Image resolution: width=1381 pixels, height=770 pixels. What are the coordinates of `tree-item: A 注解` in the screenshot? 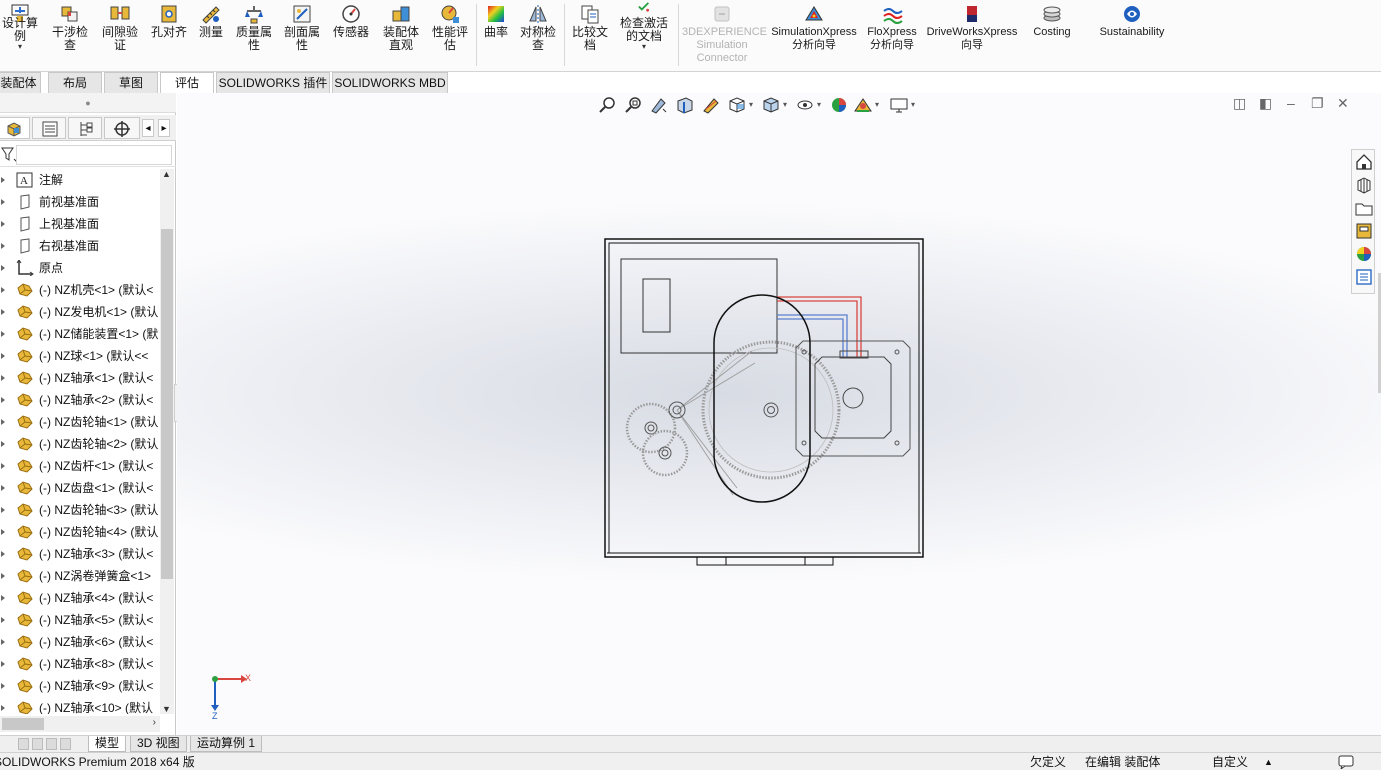 It's located at (80, 180).